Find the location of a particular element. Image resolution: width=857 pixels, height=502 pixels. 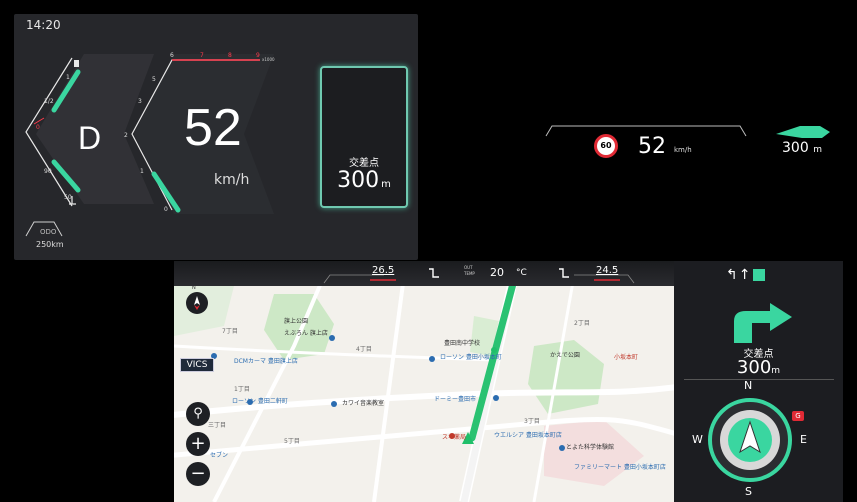

lane-arrows-icon: ↰↑ is located at coordinates (739, 275).